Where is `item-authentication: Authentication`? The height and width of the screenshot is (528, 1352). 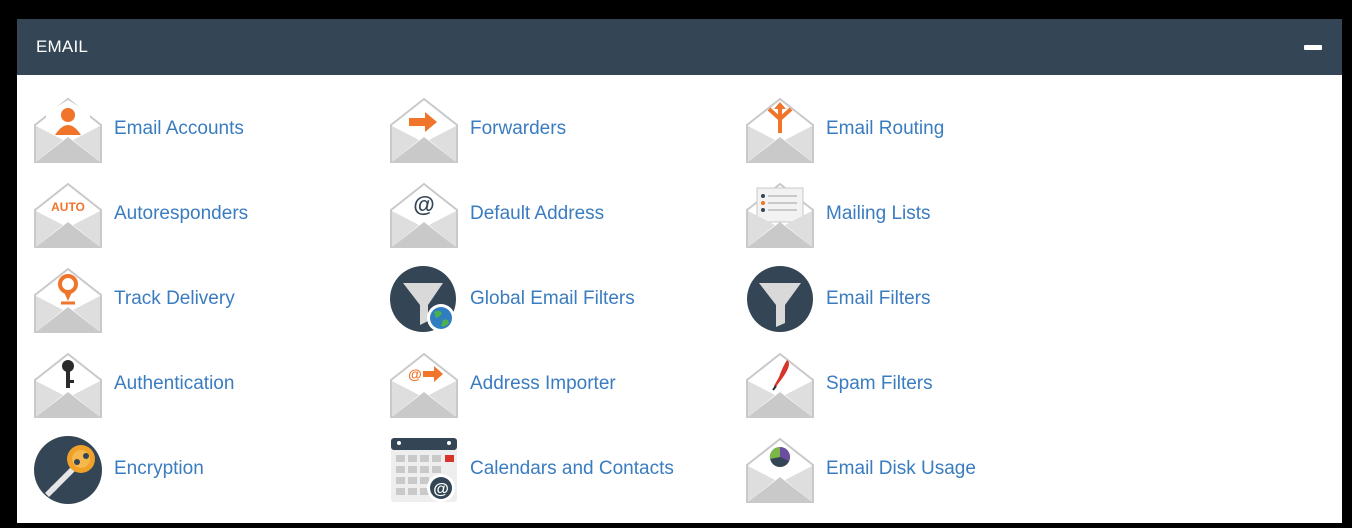 item-authentication: Authentication is located at coordinates (203, 385).